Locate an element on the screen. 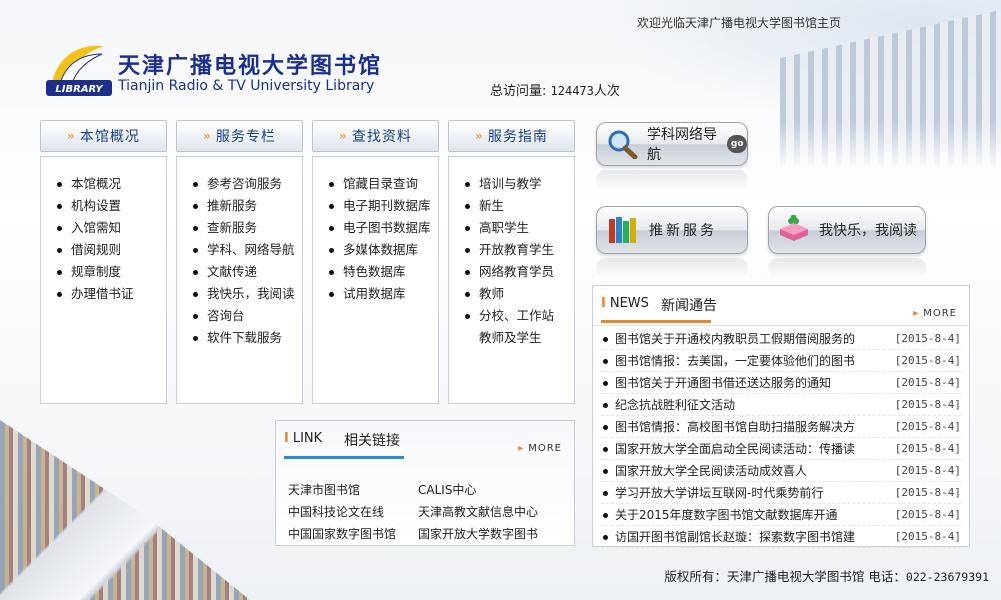 The height and width of the screenshot is (600, 1001). nav-link: 培训与教学 is located at coordinates (518, 184).